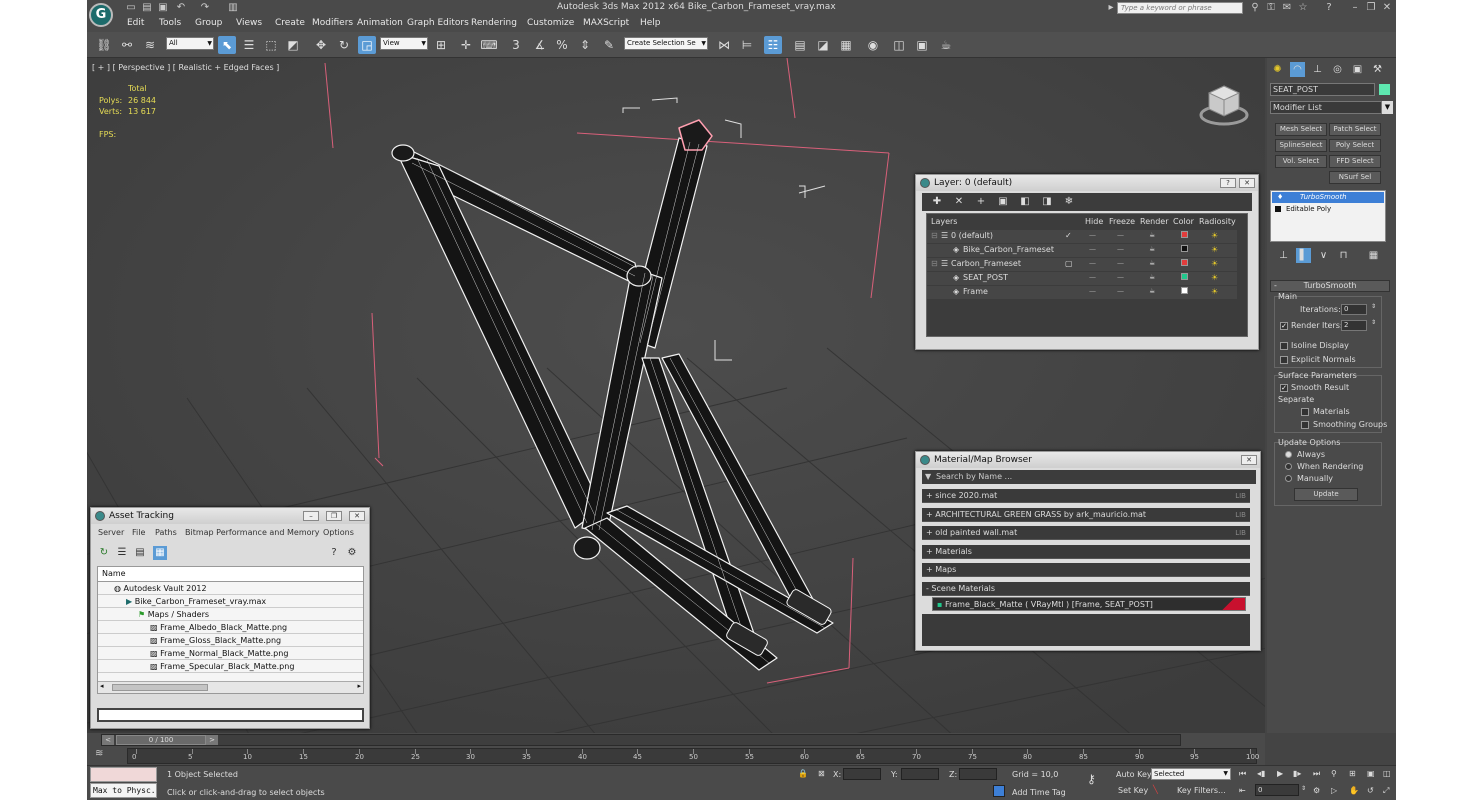  I want to click on zoom-all-icon: ⊞, so click(1352, 773).